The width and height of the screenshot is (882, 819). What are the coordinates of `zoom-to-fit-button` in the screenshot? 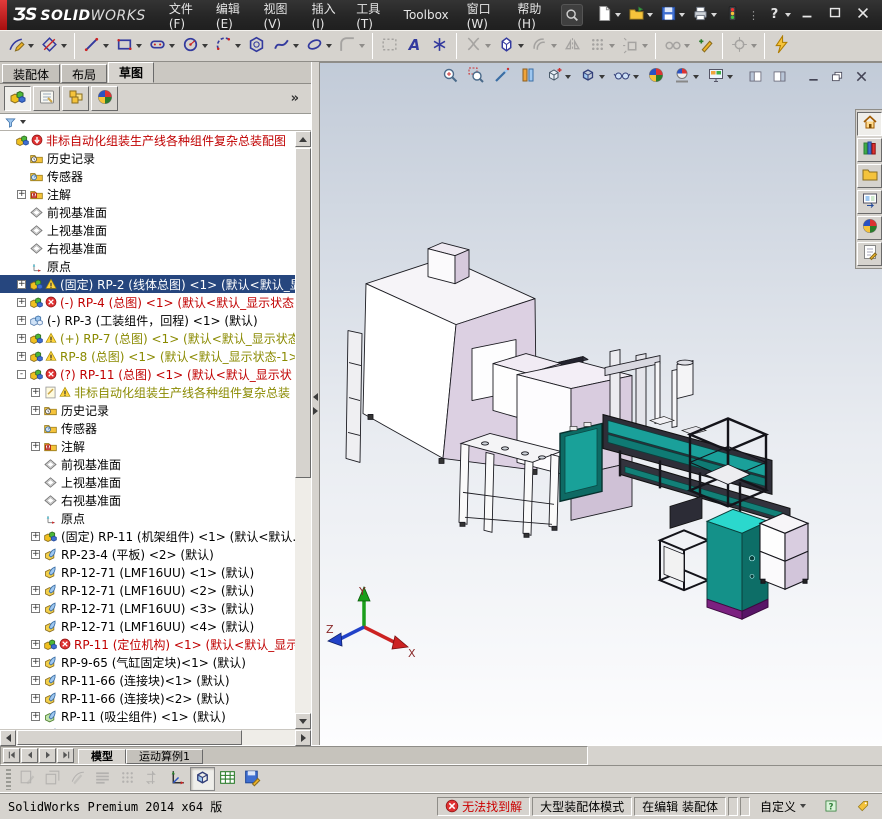 It's located at (450, 77).